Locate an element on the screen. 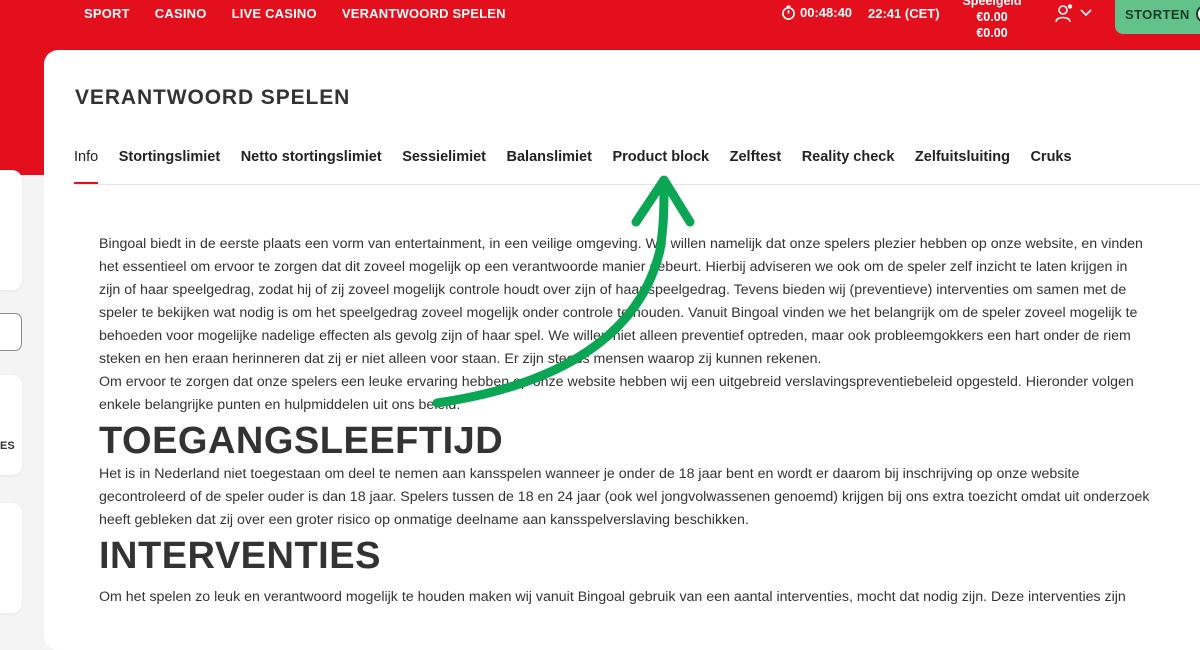 The height and width of the screenshot is (650, 1200). nav-live-casino: LIVE CASINO is located at coordinates (274, 13).